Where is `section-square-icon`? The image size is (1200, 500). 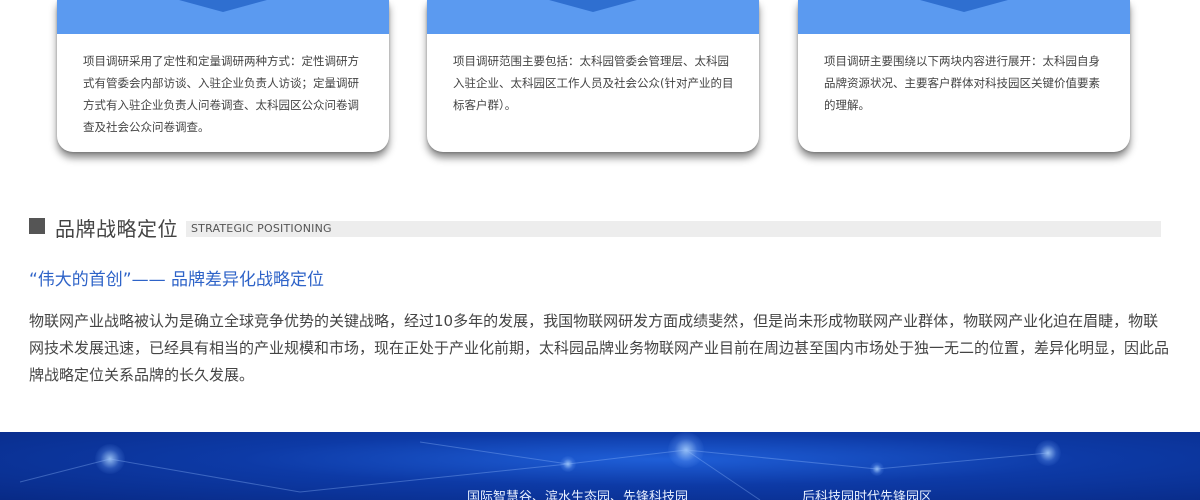 section-square-icon is located at coordinates (37, 226).